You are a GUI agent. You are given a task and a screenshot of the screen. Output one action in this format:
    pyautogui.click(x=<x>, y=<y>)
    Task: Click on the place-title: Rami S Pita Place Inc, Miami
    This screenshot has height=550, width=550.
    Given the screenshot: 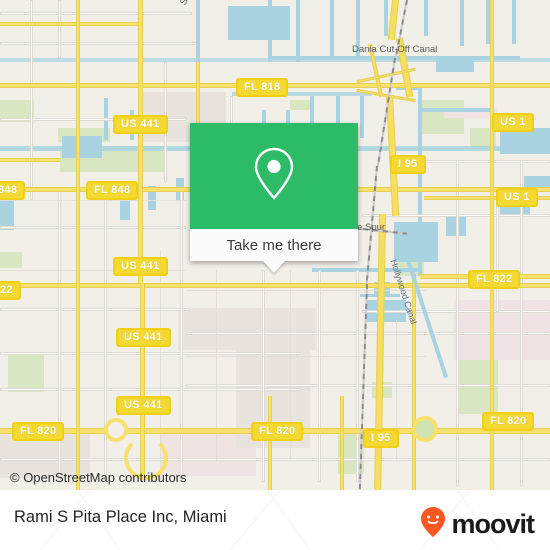 What is the action you would take?
    pyautogui.click(x=120, y=517)
    